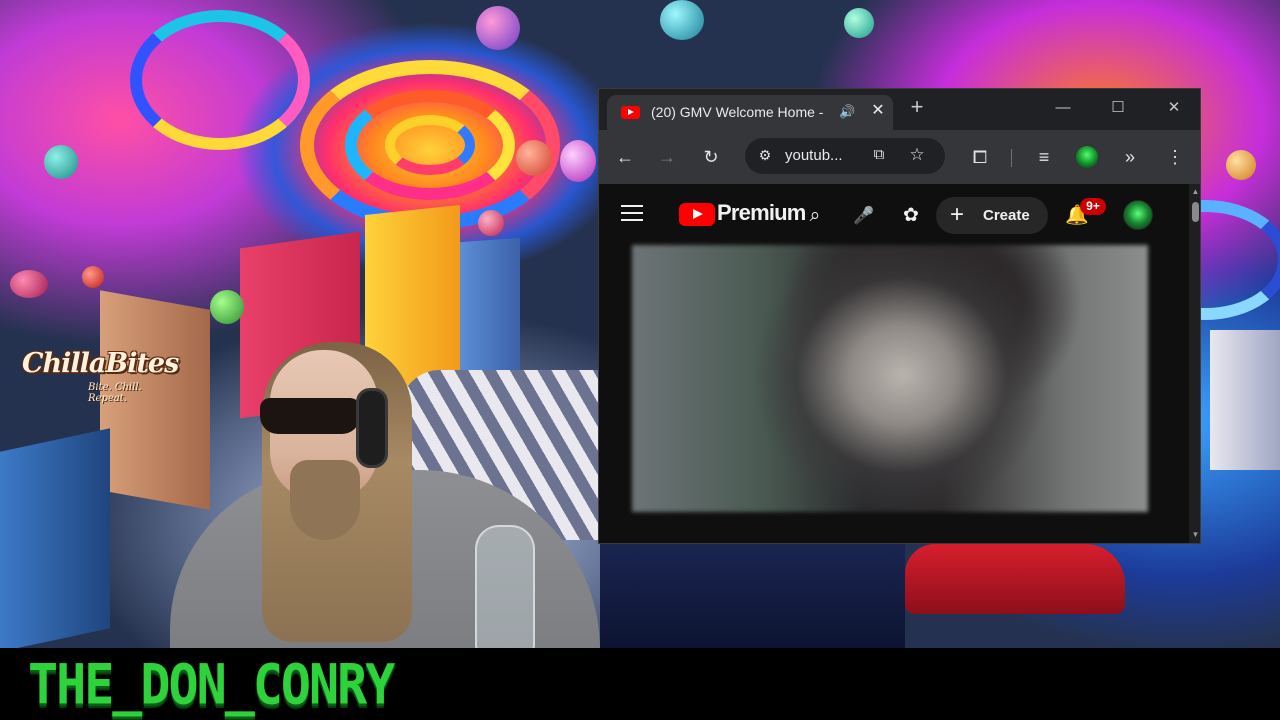 The image size is (1280, 720). Describe the element at coordinates (505, 586) in the screenshot. I see `glass-bong` at that location.